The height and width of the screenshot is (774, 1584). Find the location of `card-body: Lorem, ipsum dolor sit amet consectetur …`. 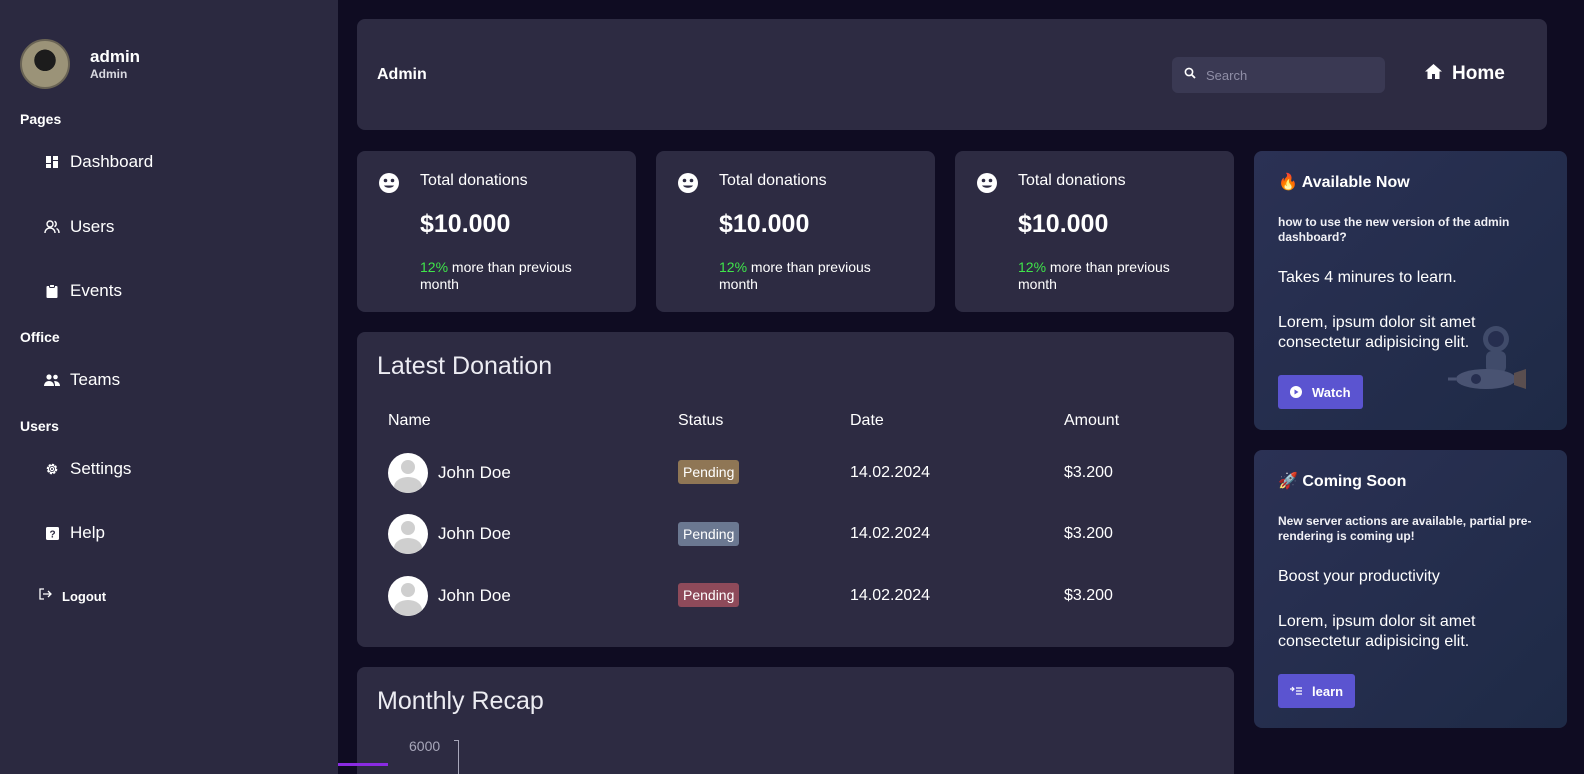

card-body: Lorem, ipsum dolor sit amet consectetur … is located at coordinates (1377, 631).